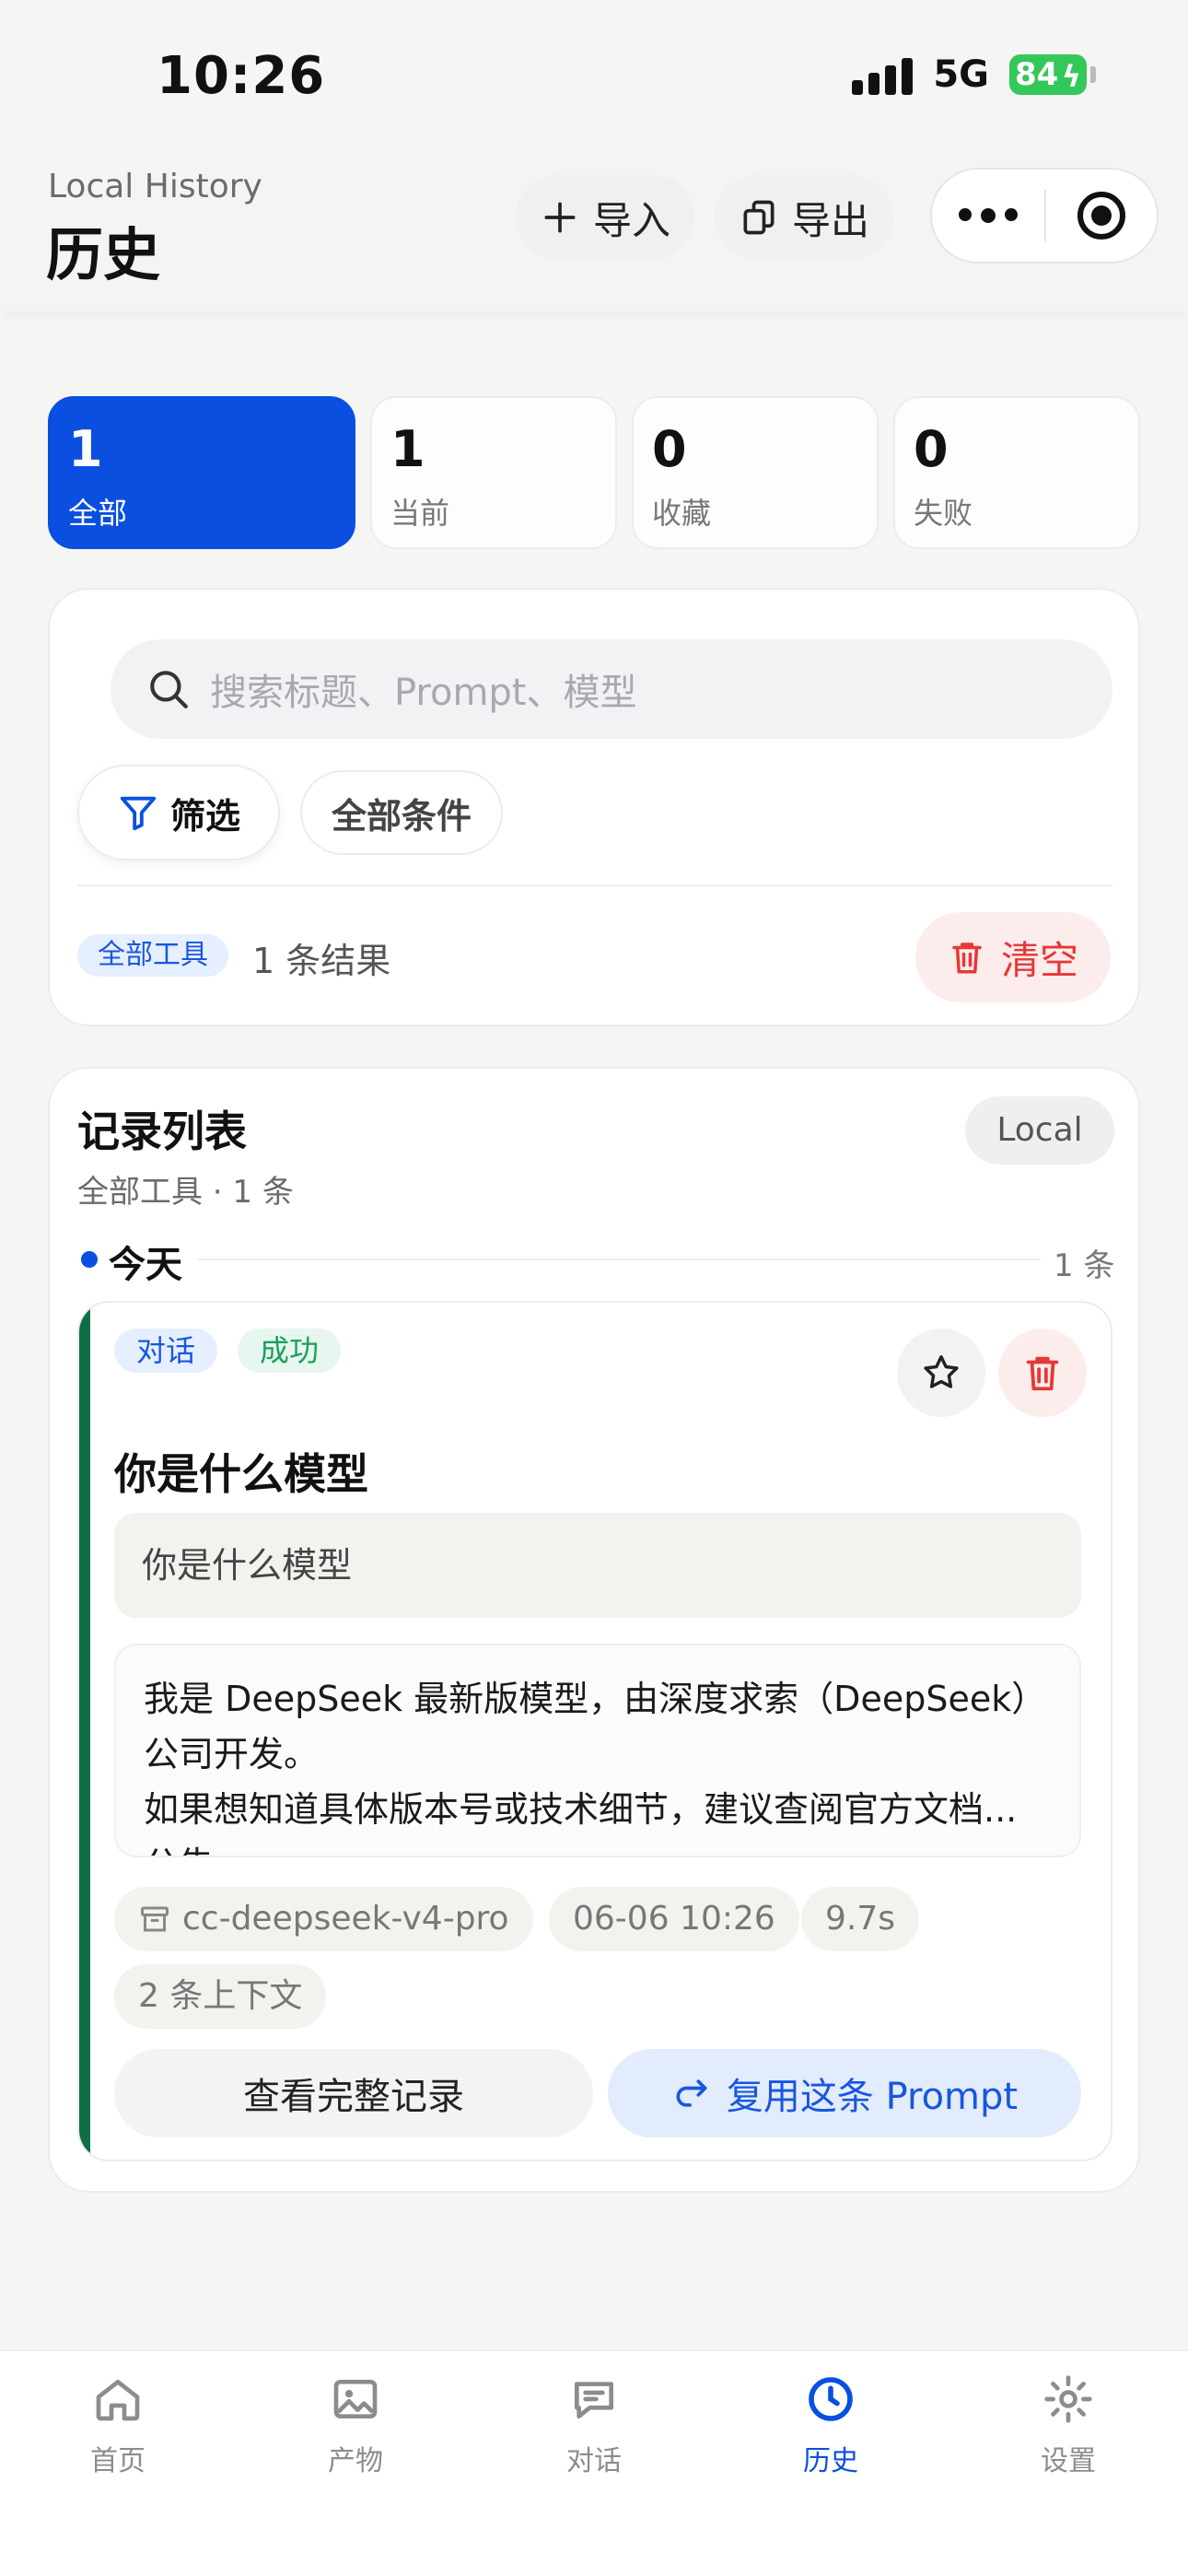  What do you see at coordinates (594, 2425) in the screenshot?
I see `tab-chat: 对话` at bounding box center [594, 2425].